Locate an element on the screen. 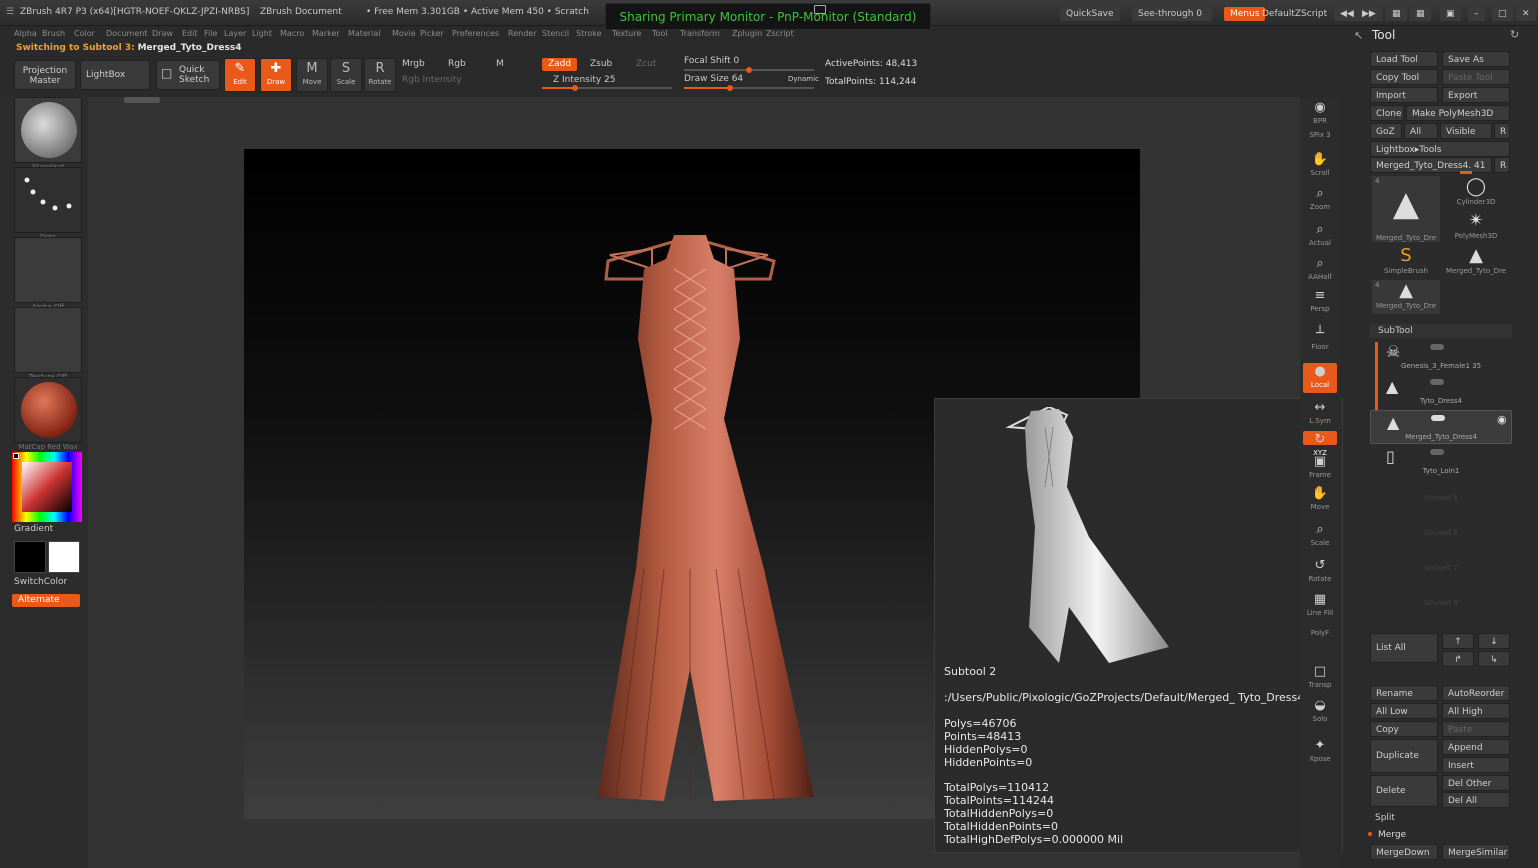 The image size is (1538, 868). shelf-local-button: ● Local is located at coordinates (1320, 378).